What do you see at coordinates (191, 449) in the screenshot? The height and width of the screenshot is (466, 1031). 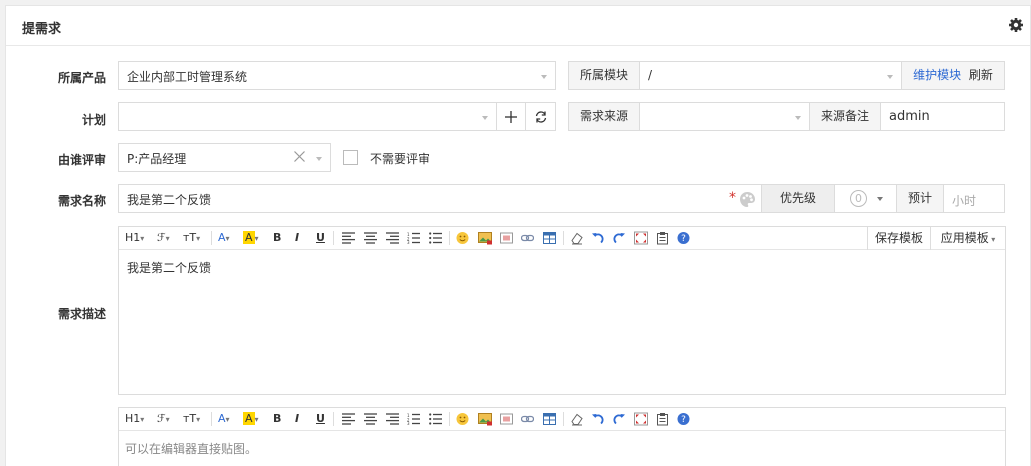 I see `editor-placeholder: 可以在编辑器直接贴图。` at bounding box center [191, 449].